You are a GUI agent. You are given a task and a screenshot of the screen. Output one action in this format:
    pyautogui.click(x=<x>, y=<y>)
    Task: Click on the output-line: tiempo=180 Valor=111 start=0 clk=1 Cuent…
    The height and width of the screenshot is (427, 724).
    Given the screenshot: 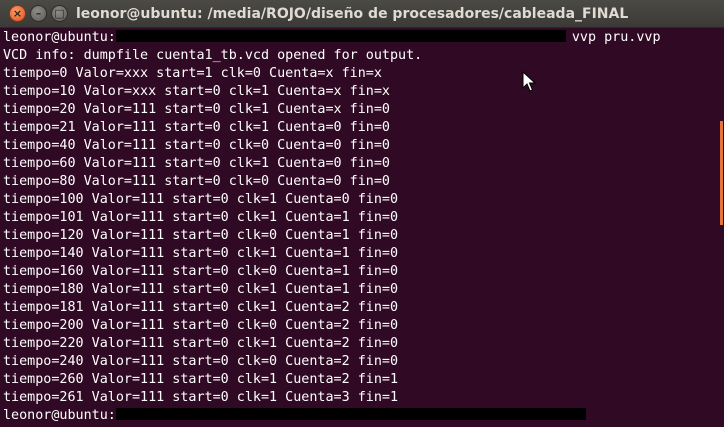 What is the action you would take?
    pyautogui.click(x=201, y=289)
    